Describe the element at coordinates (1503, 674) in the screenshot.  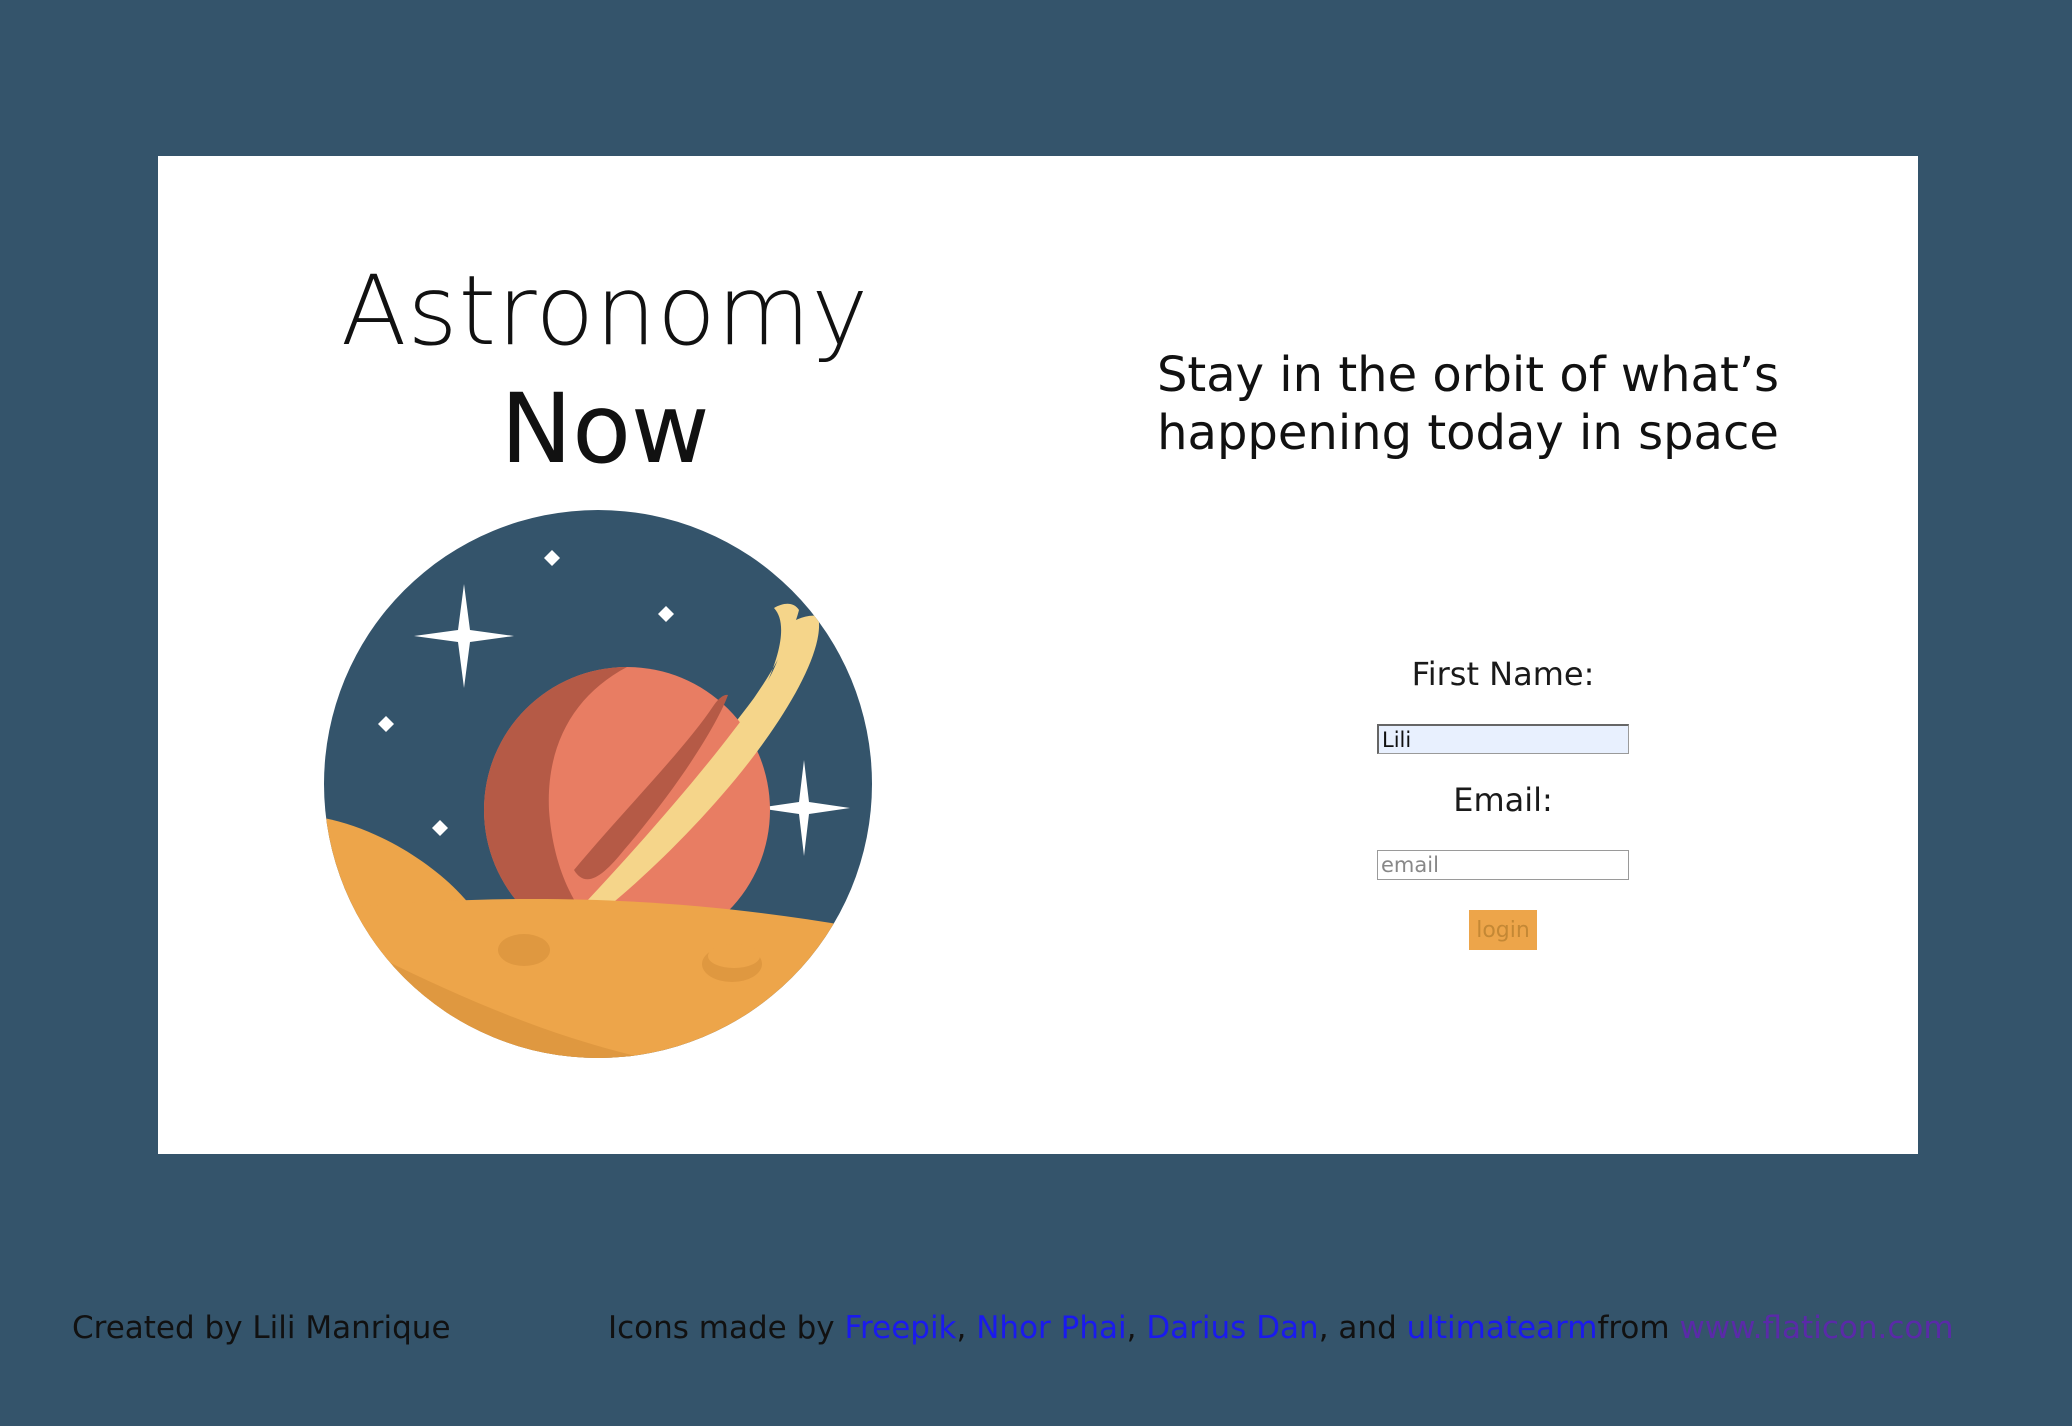
I see `first-name-label: First Name:` at that location.